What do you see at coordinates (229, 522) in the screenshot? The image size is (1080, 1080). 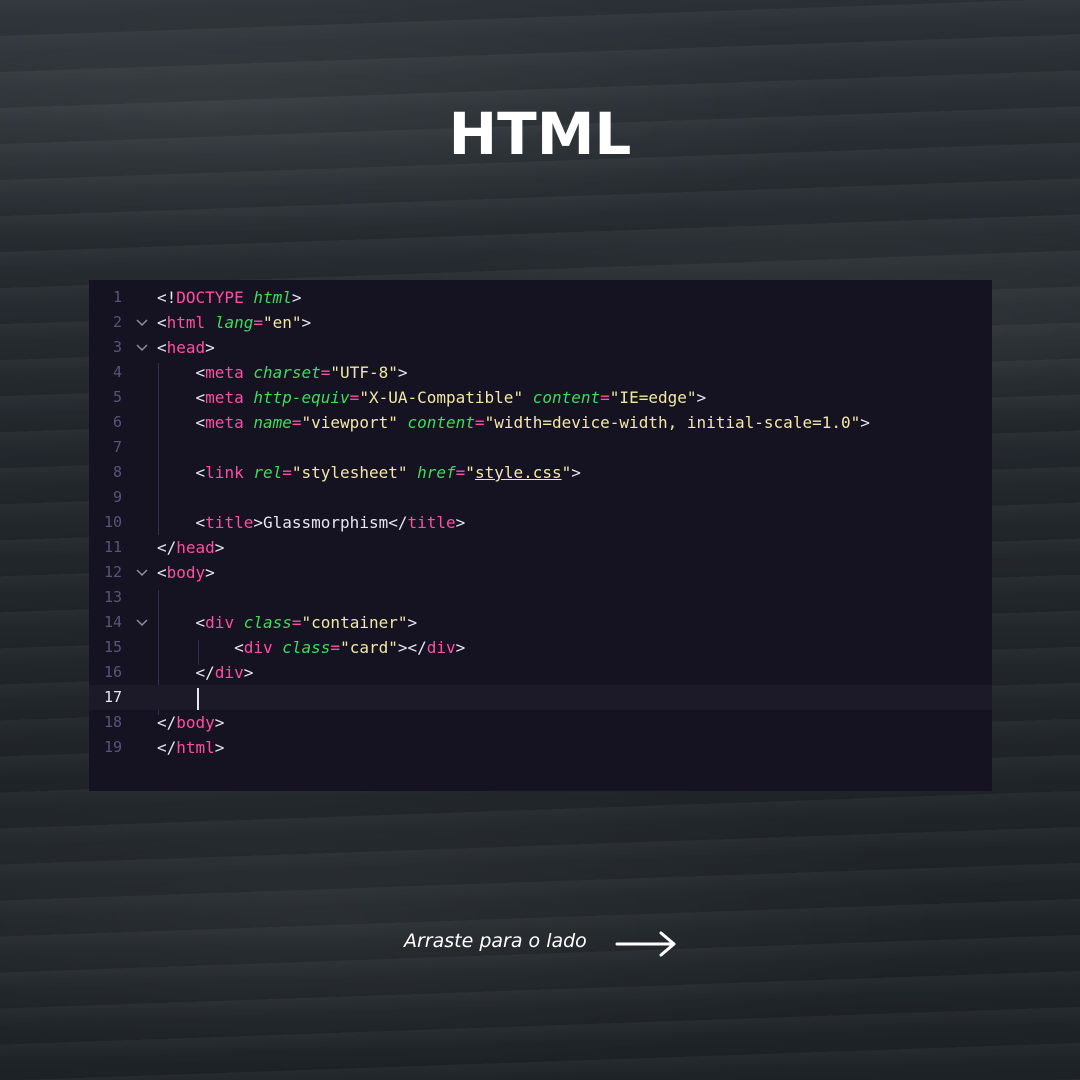 I see `code-token-tag: title` at bounding box center [229, 522].